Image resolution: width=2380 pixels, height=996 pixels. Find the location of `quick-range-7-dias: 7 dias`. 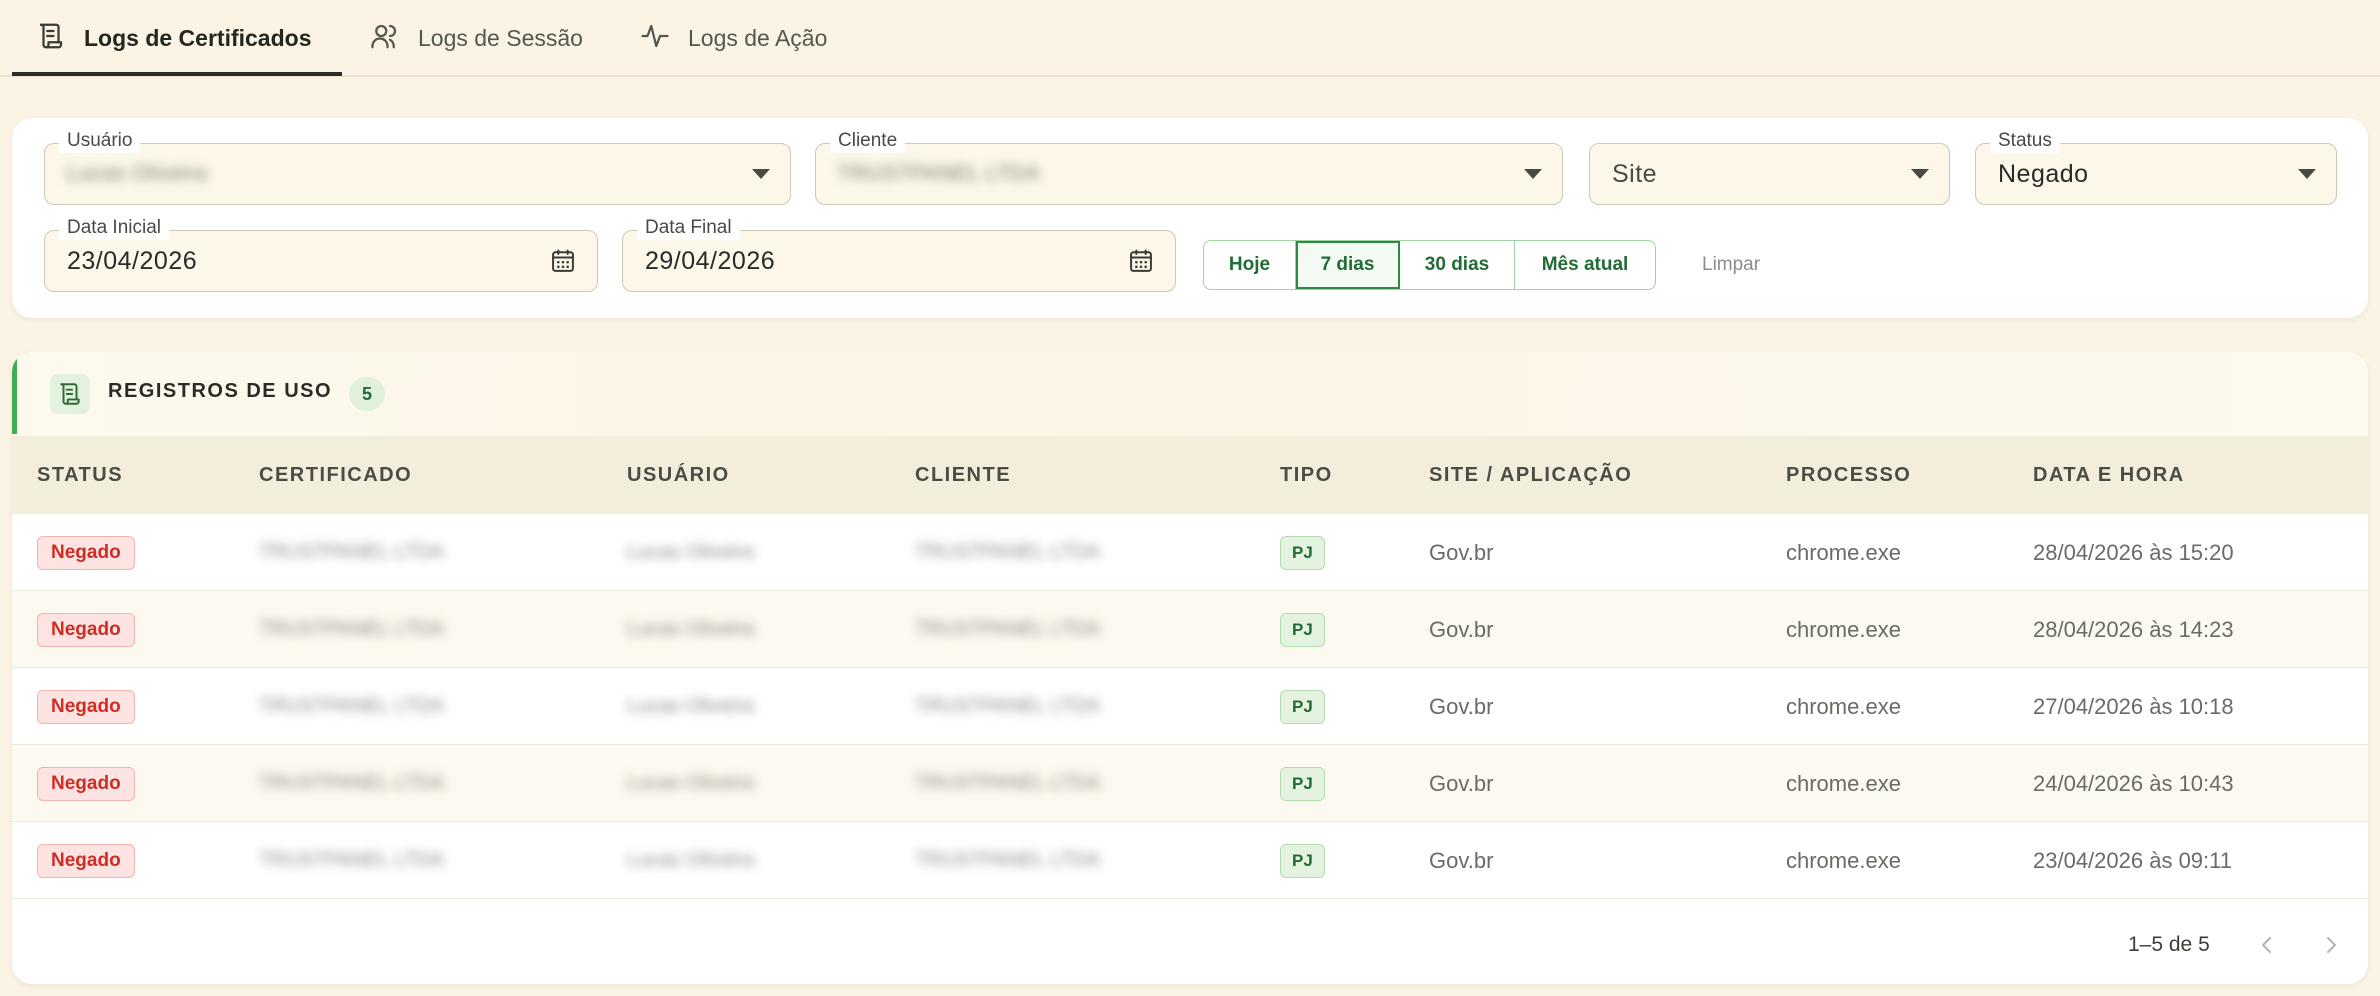

quick-range-7-dias: 7 dias is located at coordinates (1348, 265).